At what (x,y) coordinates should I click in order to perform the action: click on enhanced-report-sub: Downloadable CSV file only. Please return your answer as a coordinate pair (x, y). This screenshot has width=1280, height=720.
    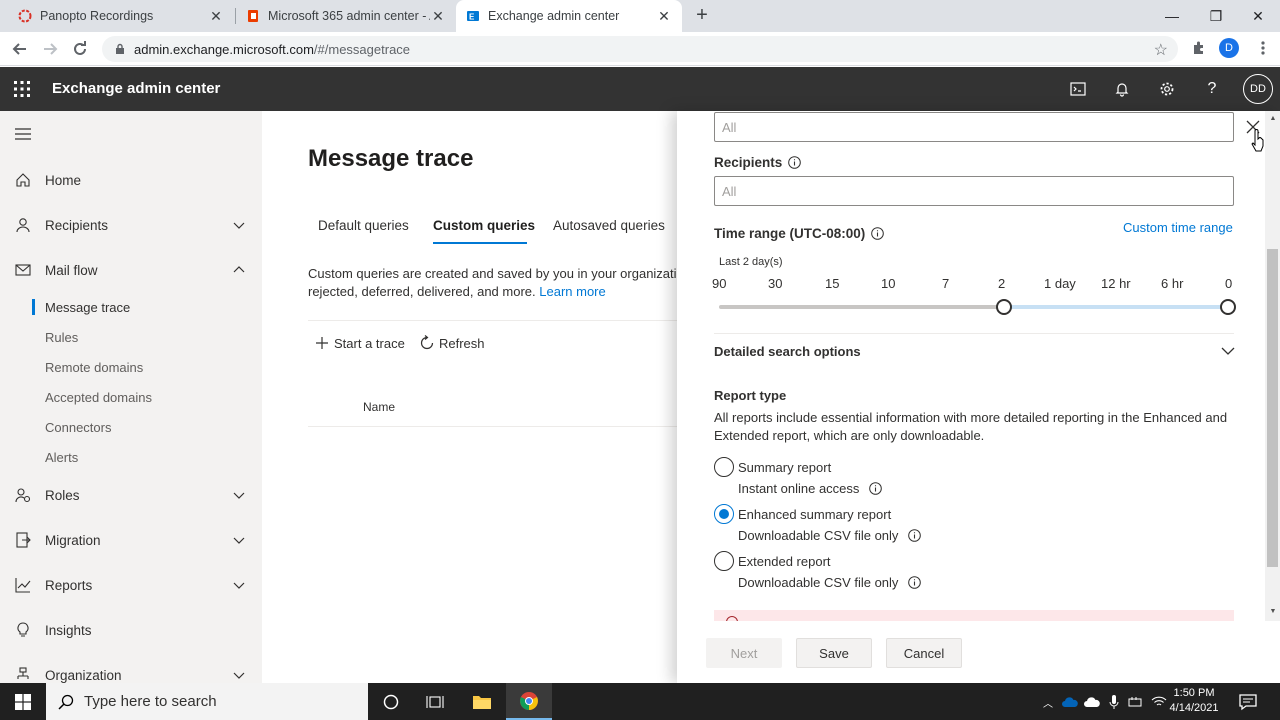
    Looking at the image, I should click on (830, 535).